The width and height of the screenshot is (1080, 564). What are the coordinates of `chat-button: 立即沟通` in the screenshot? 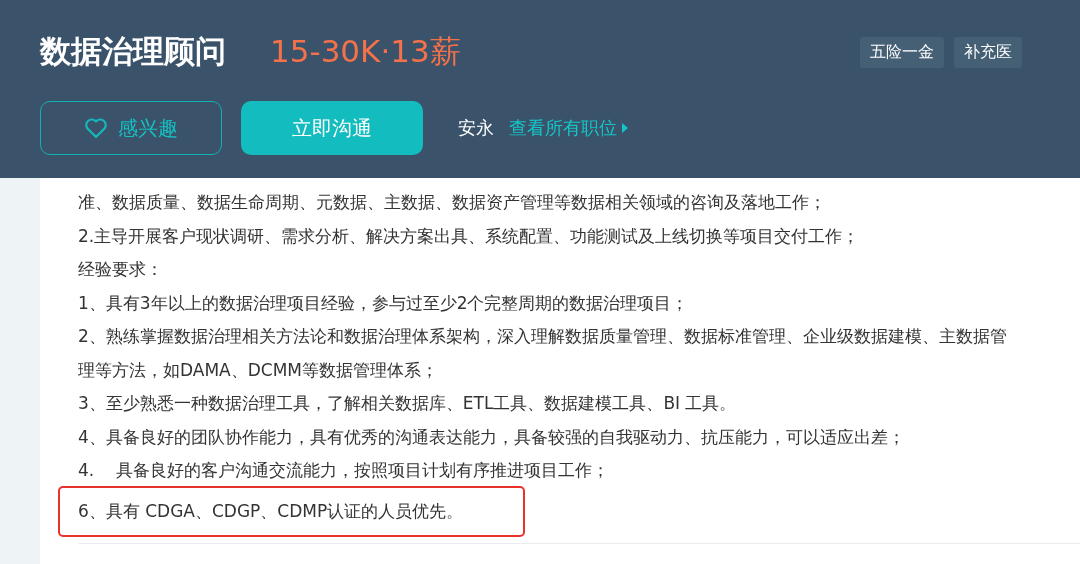 It's located at (332, 128).